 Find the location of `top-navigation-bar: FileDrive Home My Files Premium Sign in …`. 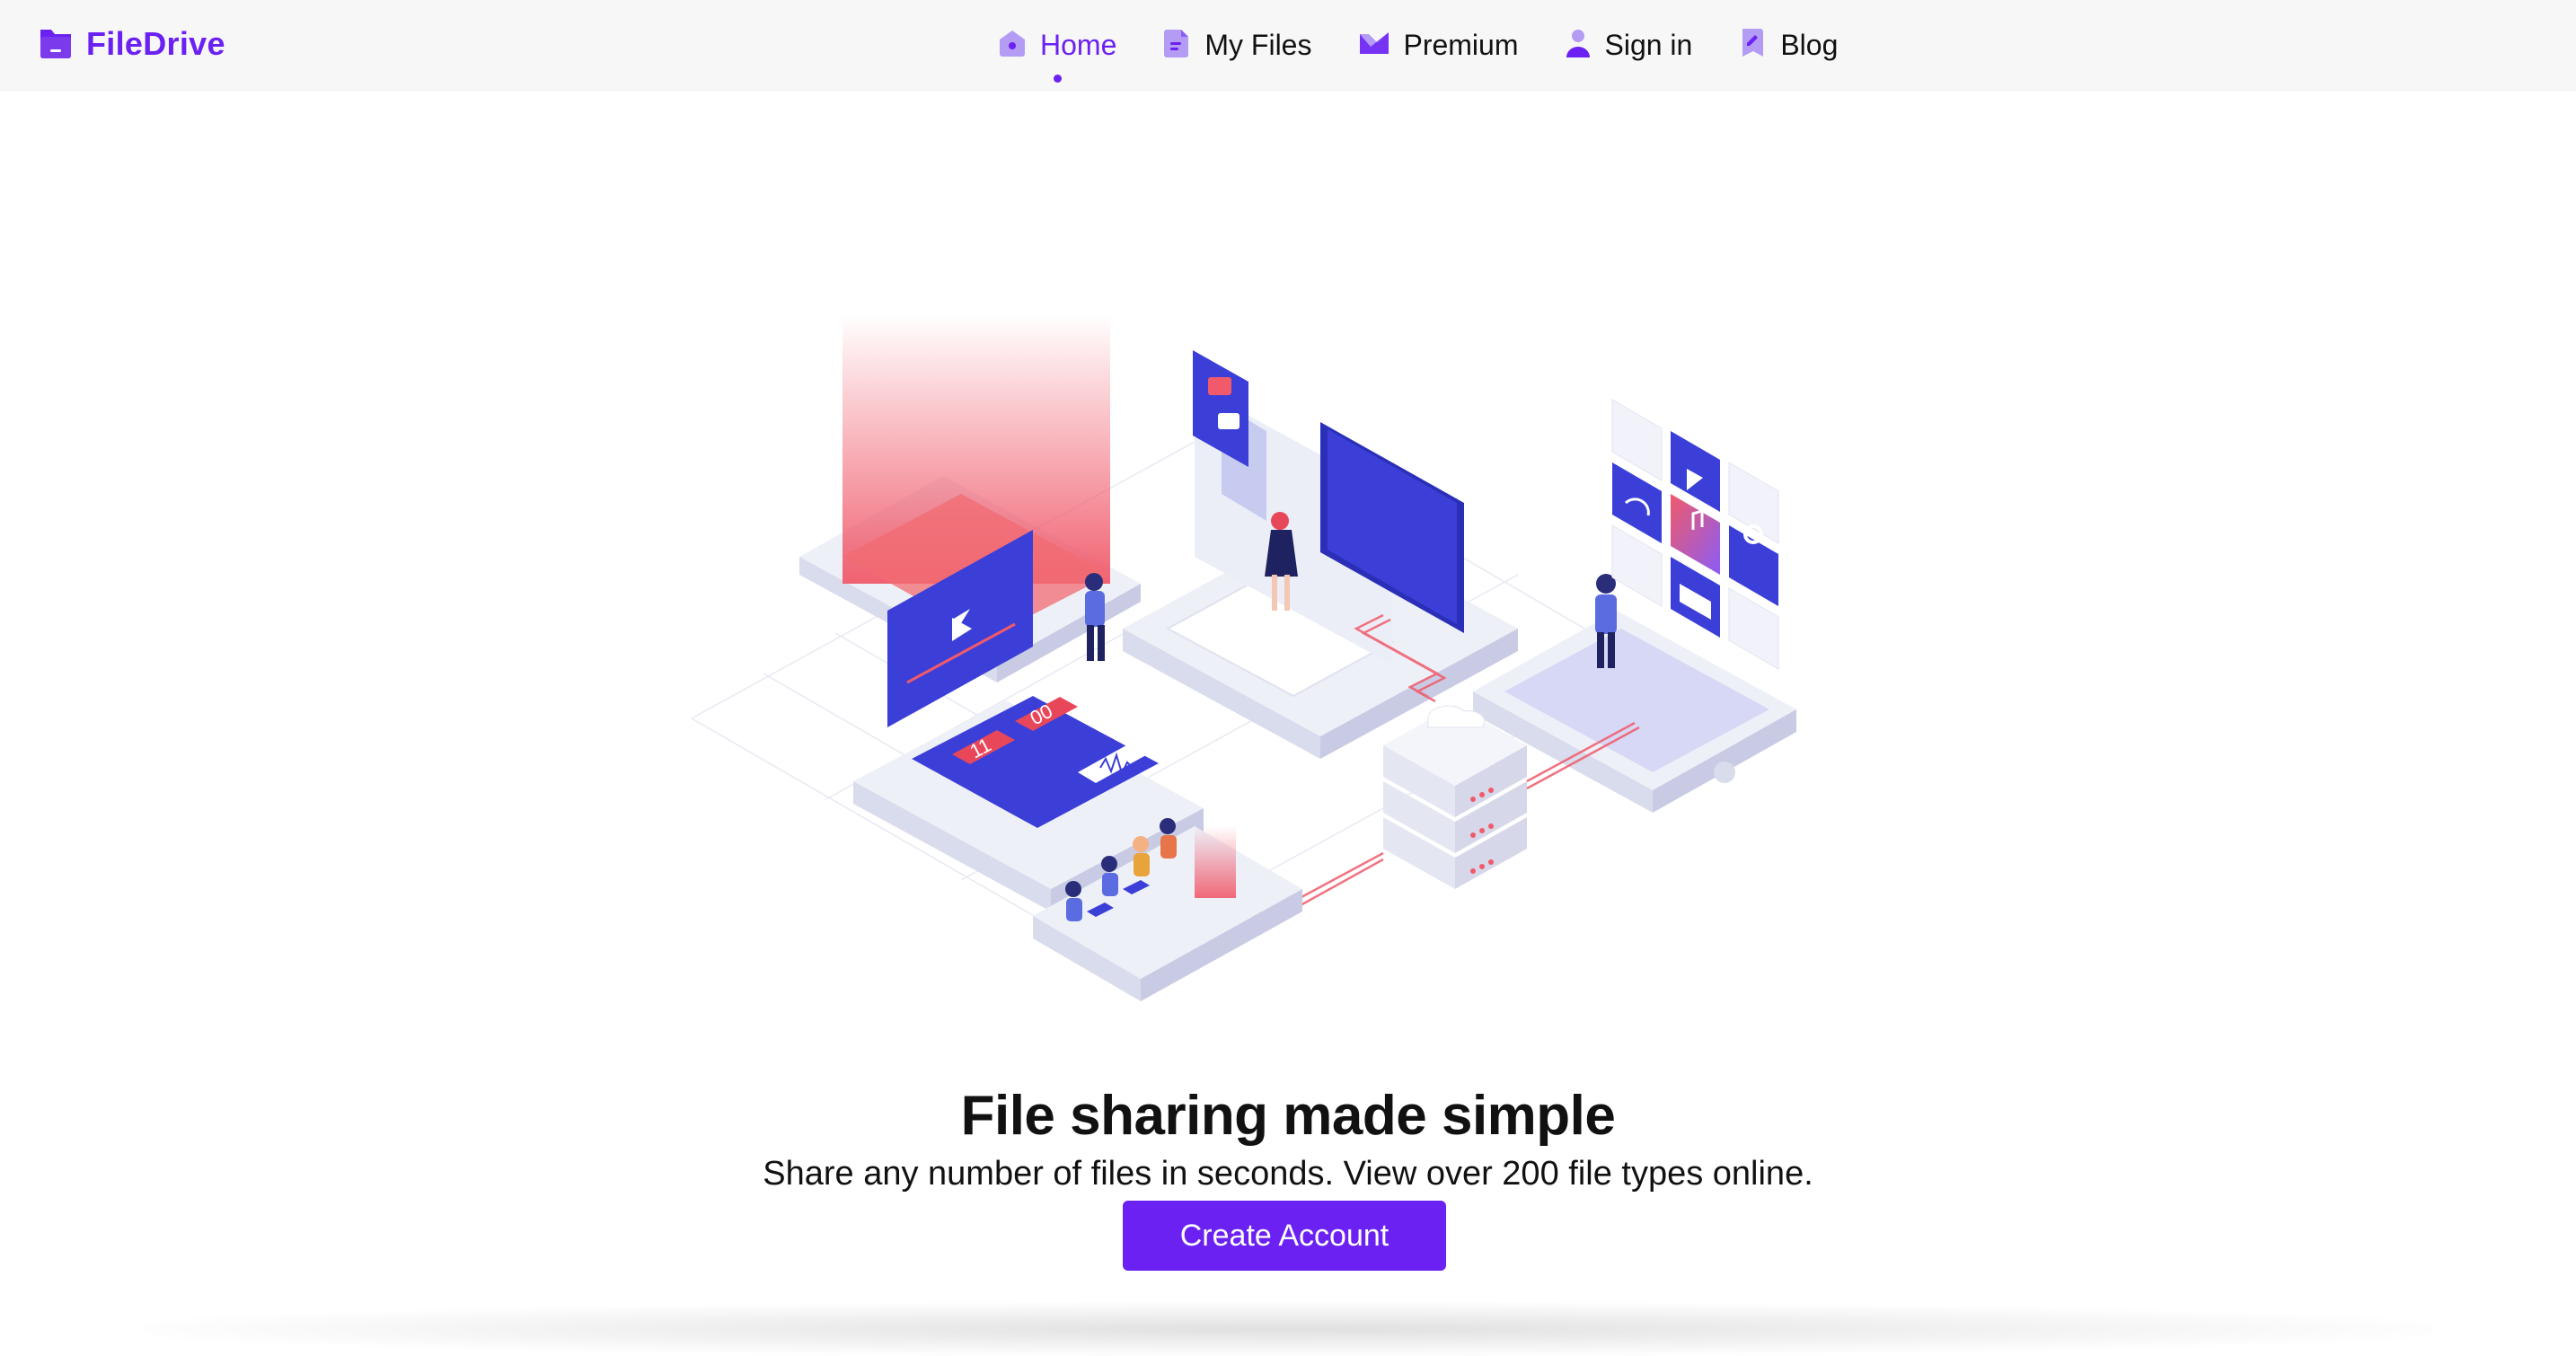

top-navigation-bar: FileDrive Home My Files Premium Sign in … is located at coordinates (1288, 45).